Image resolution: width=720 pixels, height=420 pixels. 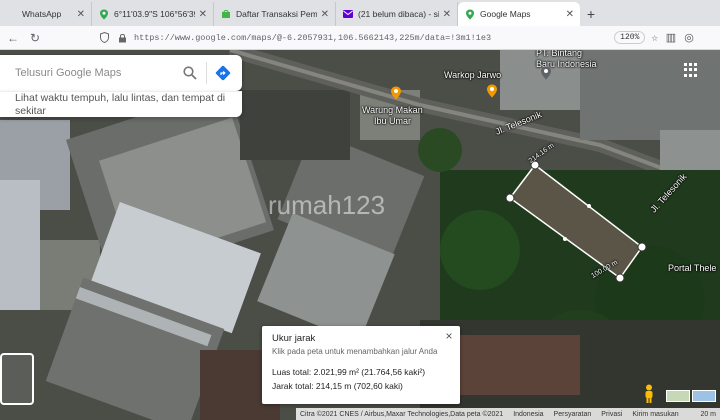 What do you see at coordinates (546, 73) in the screenshot?
I see `business-pin-icon` at bounding box center [546, 73].